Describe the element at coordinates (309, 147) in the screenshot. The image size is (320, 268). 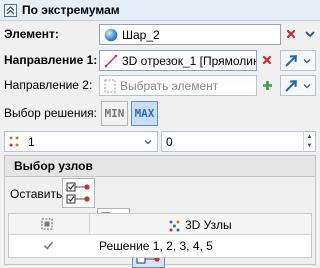
I see `spin-down-icon: ▼` at that location.